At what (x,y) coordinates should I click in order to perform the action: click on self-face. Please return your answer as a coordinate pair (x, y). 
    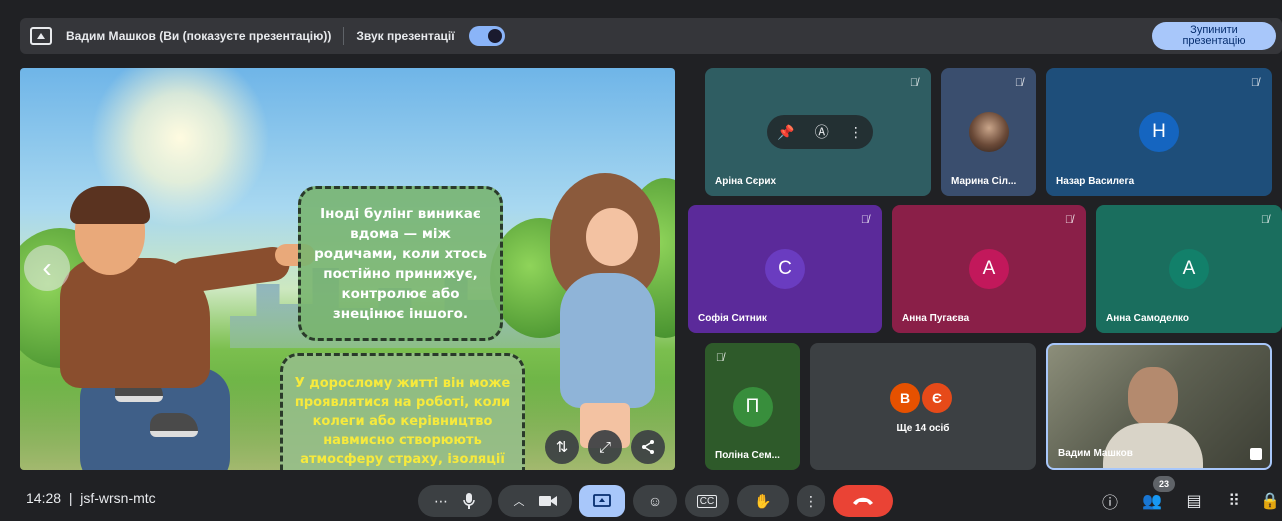
    Looking at the image, I should click on (1153, 397).